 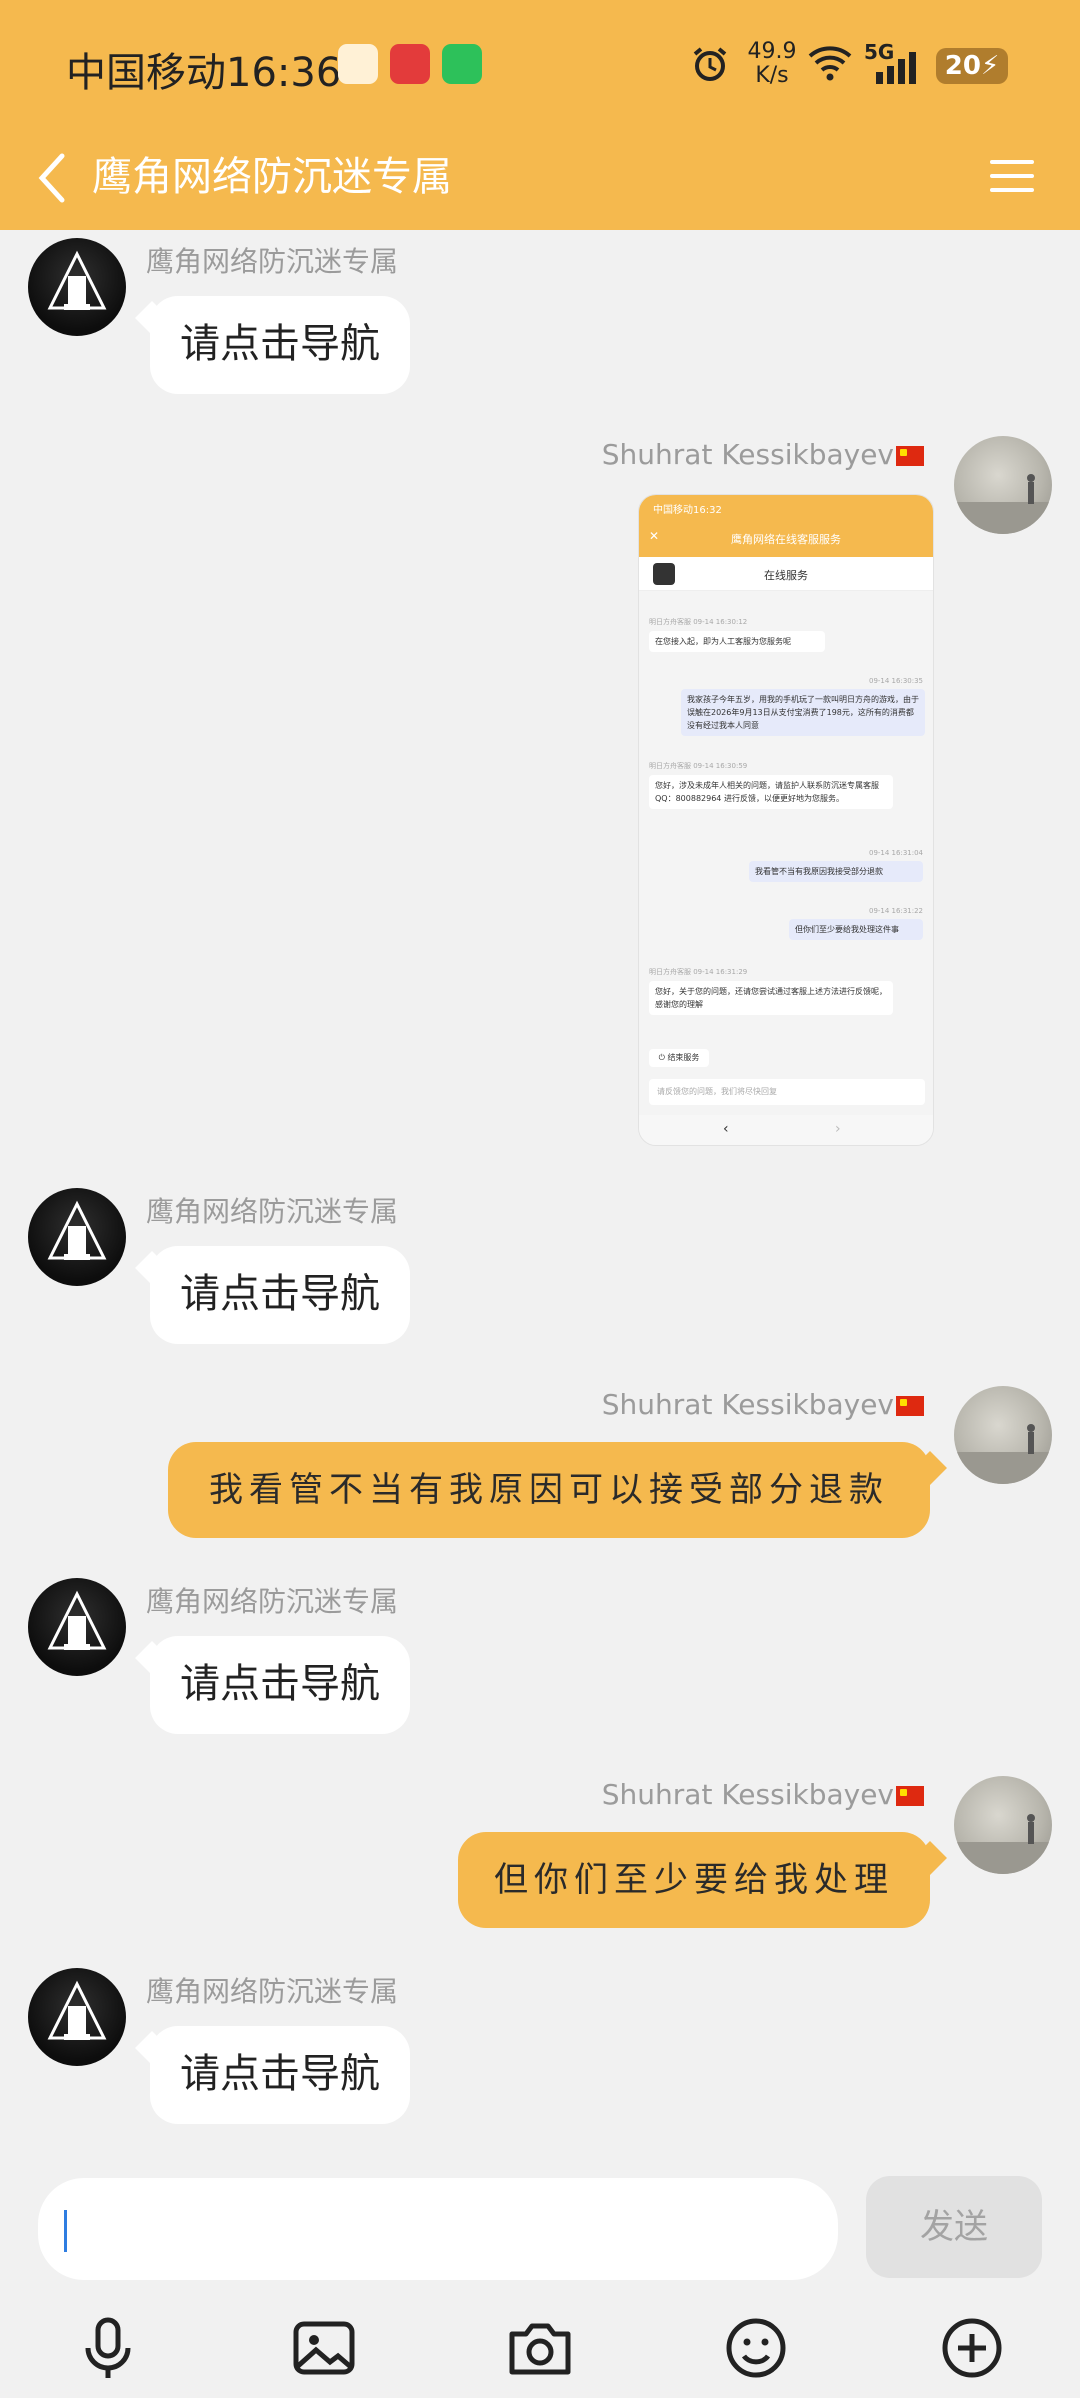 What do you see at coordinates (204, 73) in the screenshot?
I see `carrier-time: 中国移动16:36` at bounding box center [204, 73].